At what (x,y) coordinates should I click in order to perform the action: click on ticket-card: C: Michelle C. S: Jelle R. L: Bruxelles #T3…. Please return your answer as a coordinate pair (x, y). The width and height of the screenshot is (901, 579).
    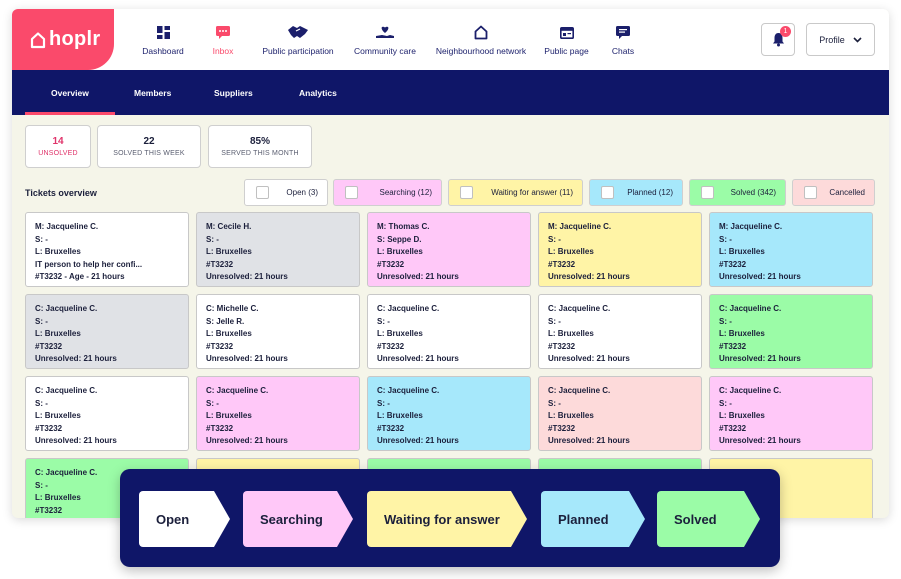
    Looking at the image, I should click on (278, 331).